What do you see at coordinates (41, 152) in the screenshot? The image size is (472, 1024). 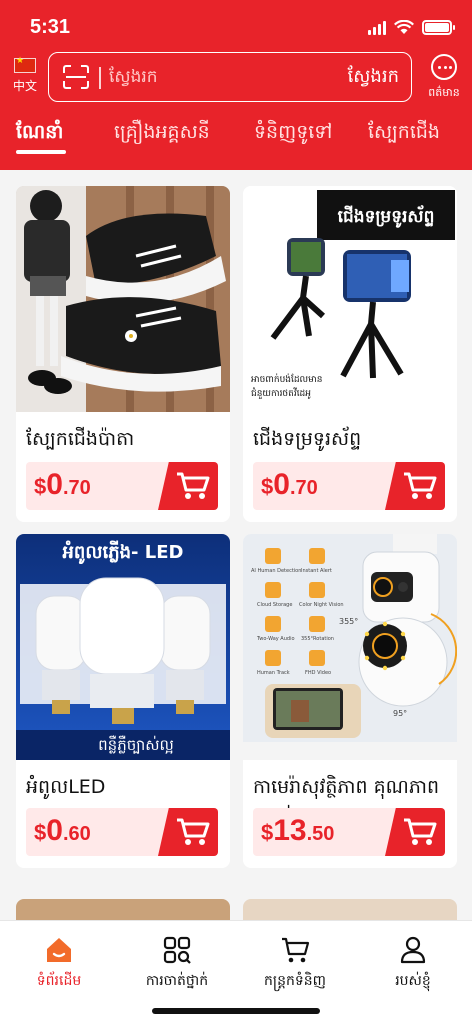 I see `active-tab-indicator` at bounding box center [41, 152].